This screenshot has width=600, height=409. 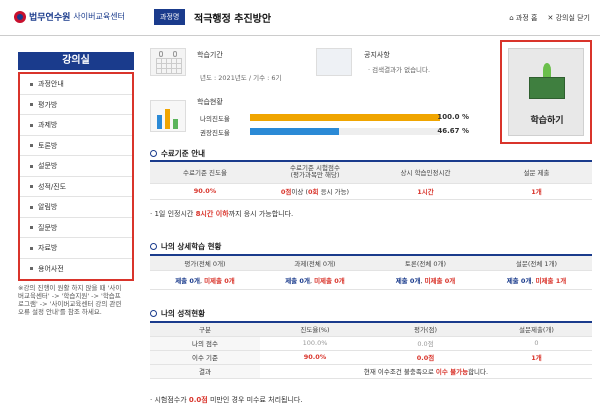 I want to click on my-progress-percent: 100.0 %, so click(x=453, y=117).